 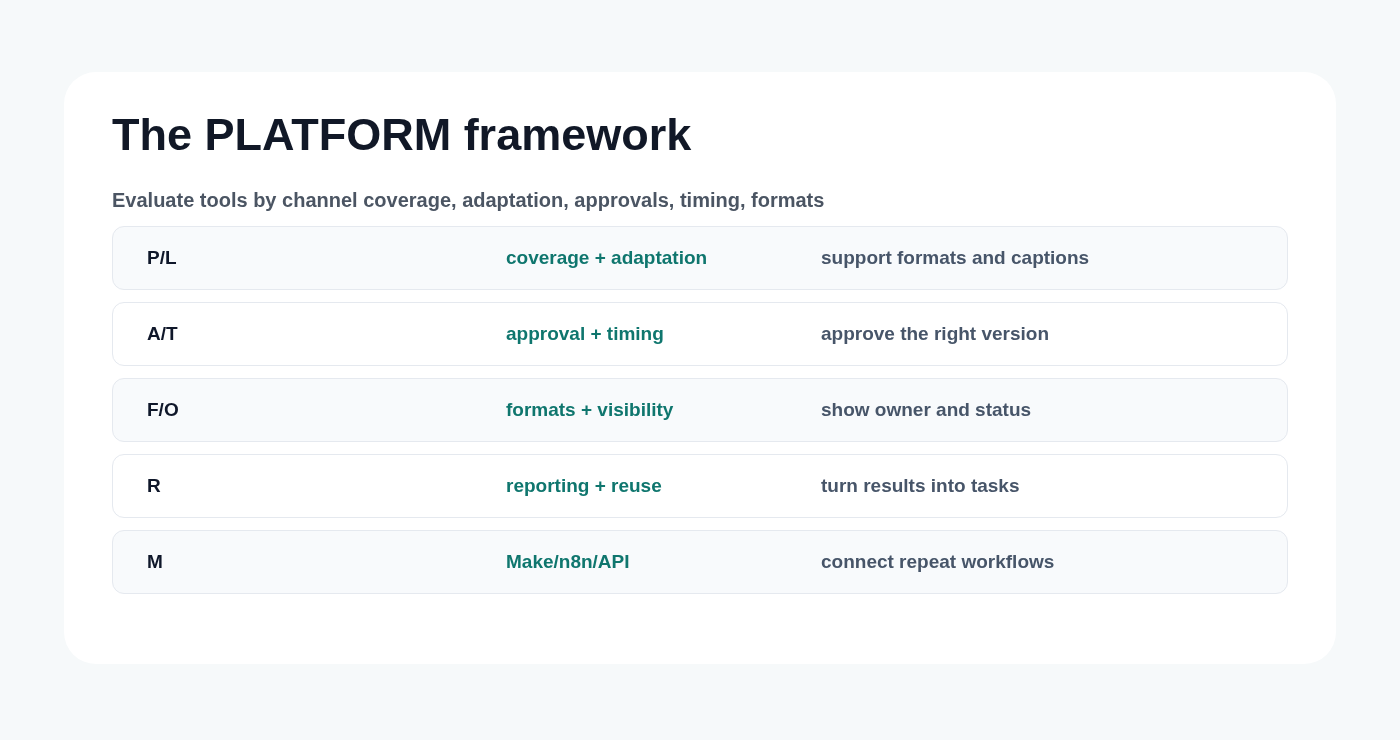 I want to click on row-action: approve the right version, so click(x=936, y=334).